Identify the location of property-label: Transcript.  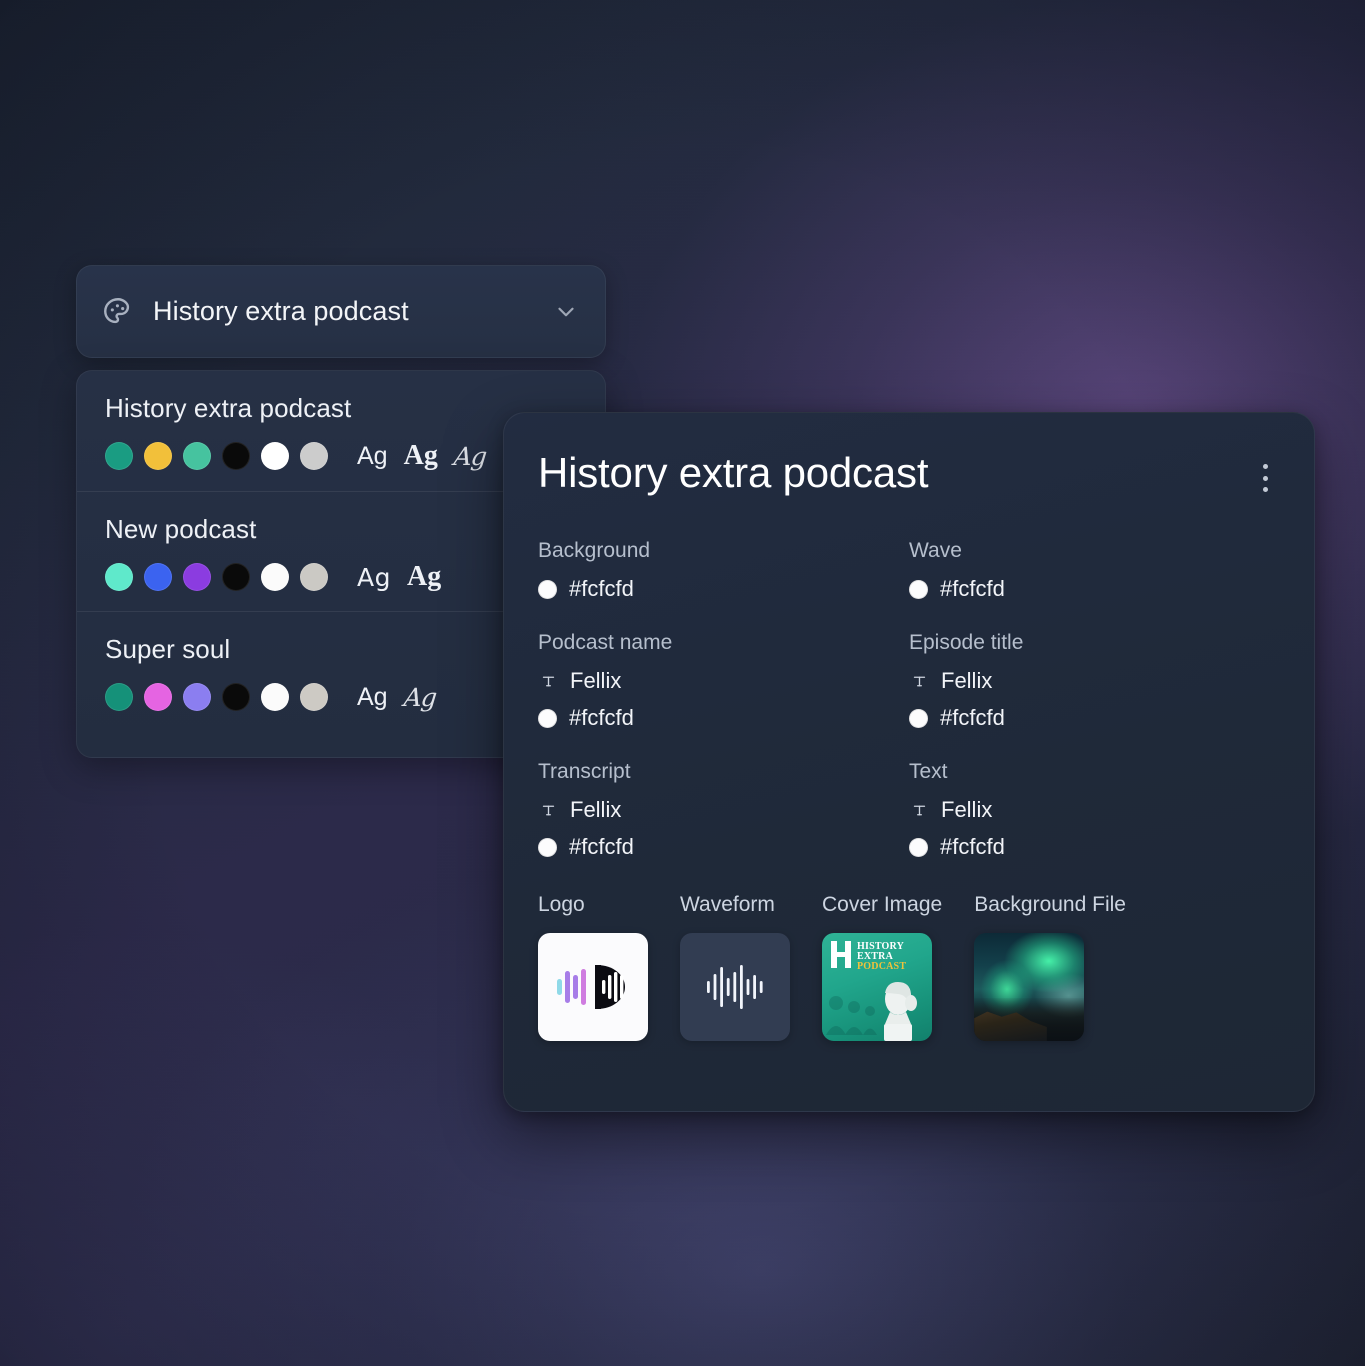
(584, 771).